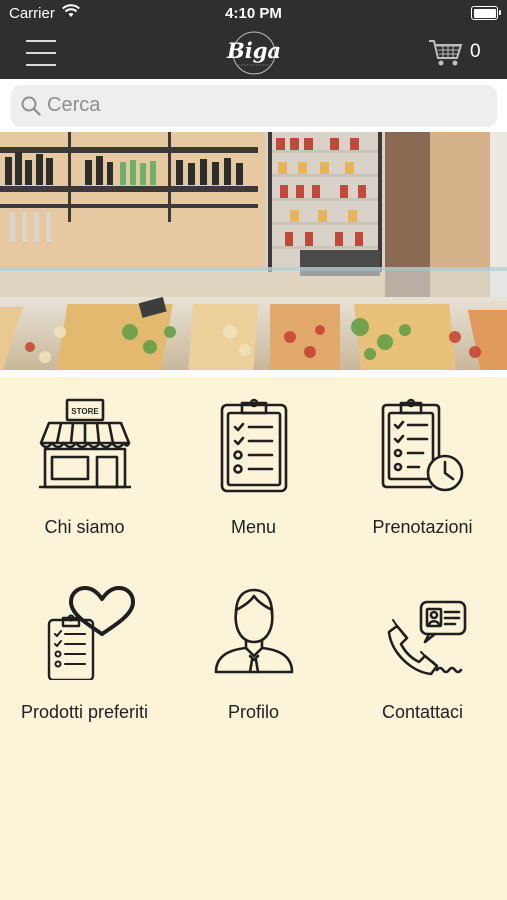 This screenshot has height=900, width=507. I want to click on clipboard-clock-icon, so click(422, 445).